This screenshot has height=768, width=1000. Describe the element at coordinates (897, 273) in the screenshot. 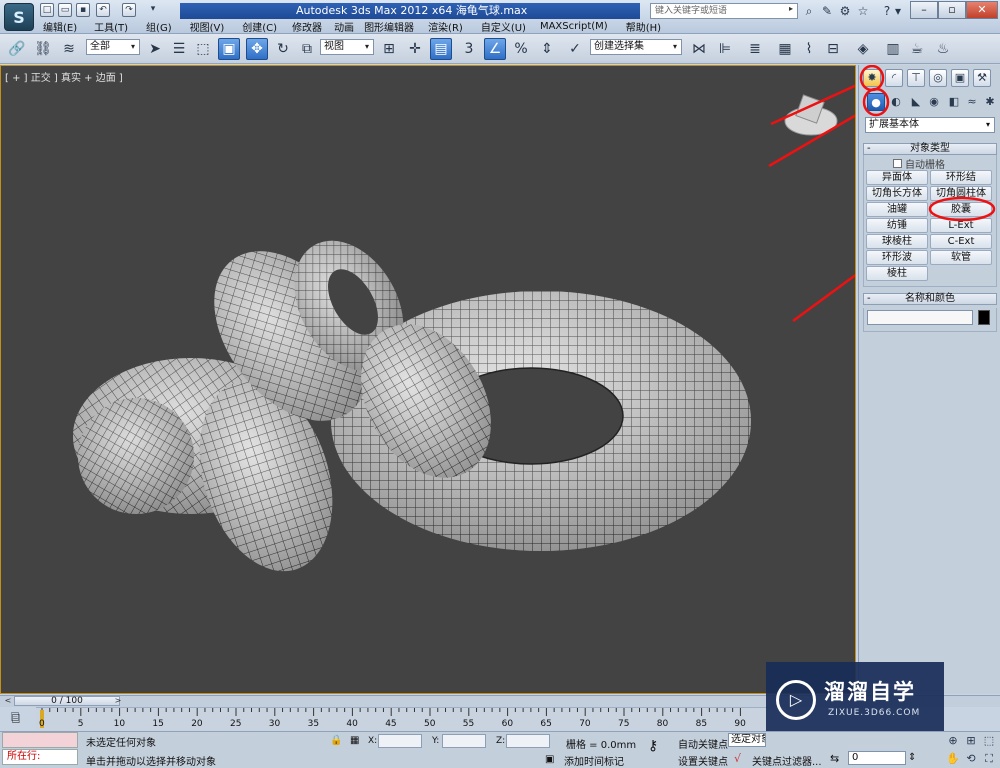

I see `prism-button: 棱柱` at that location.